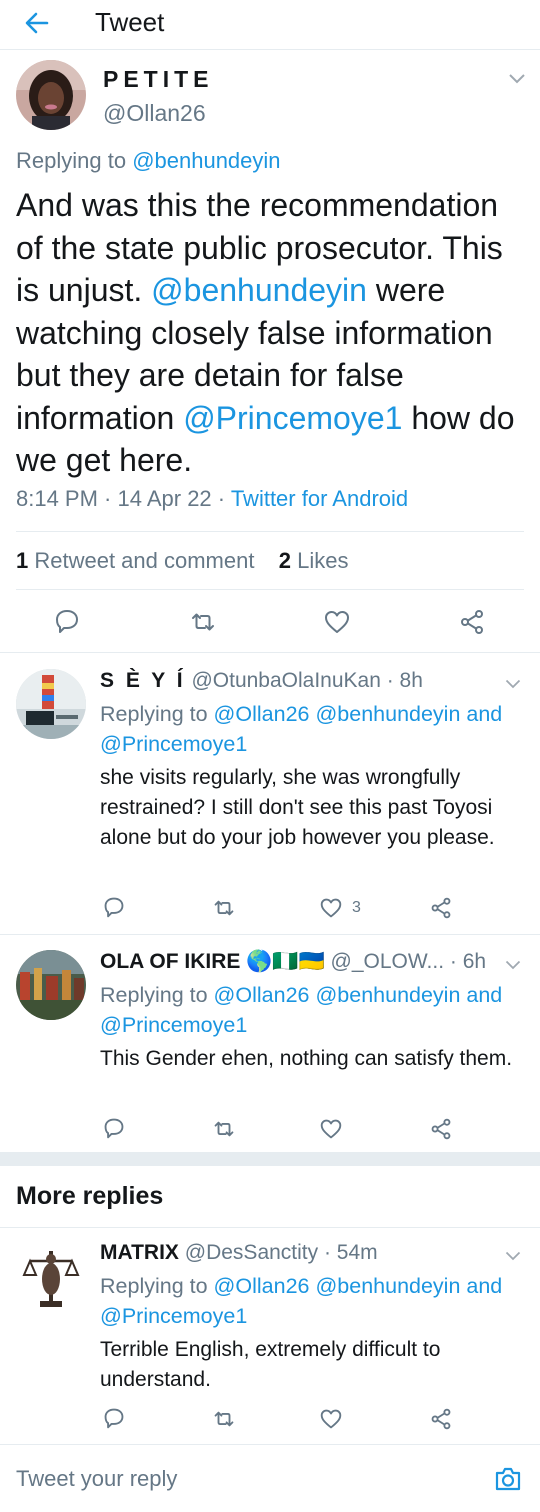  I want to click on reply-input-placeholder: Tweet your reply, so click(96, 1479).